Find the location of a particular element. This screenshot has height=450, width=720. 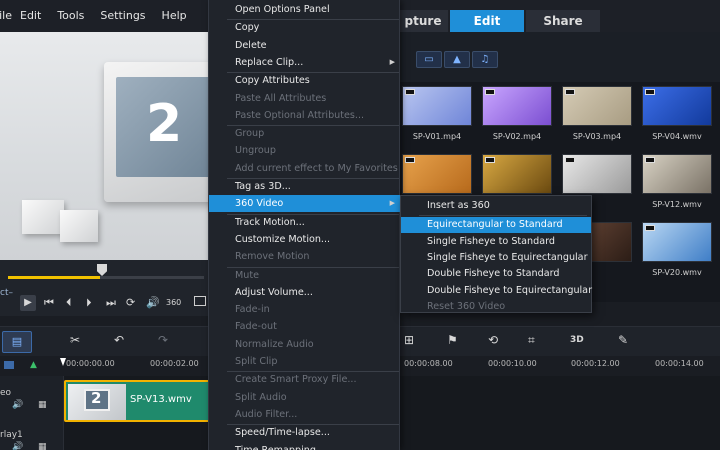

submenu-item-insert-as-360: Insert as 360 is located at coordinates (496, 206).